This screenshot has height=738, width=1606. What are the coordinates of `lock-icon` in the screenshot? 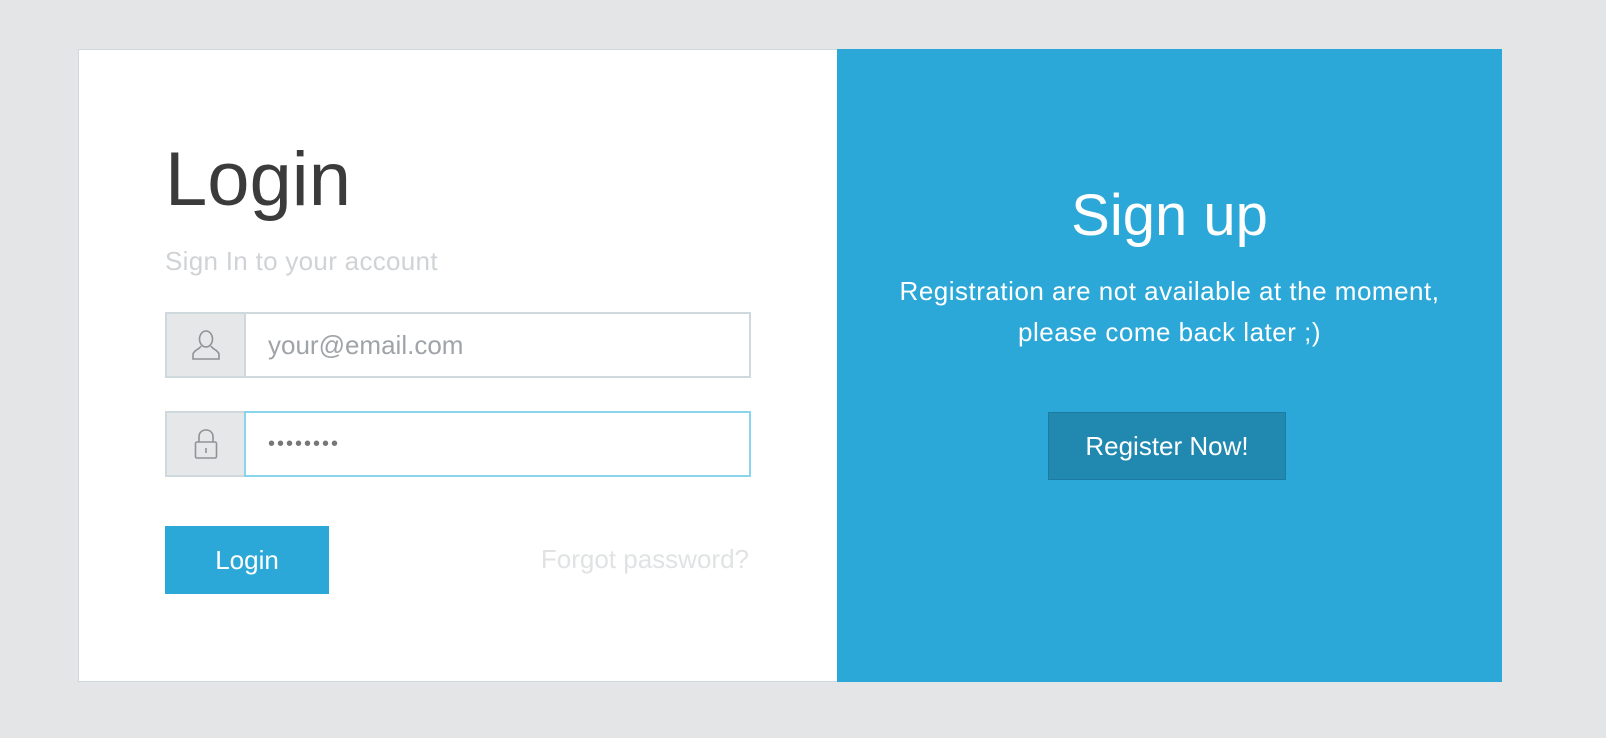 It's located at (204, 444).